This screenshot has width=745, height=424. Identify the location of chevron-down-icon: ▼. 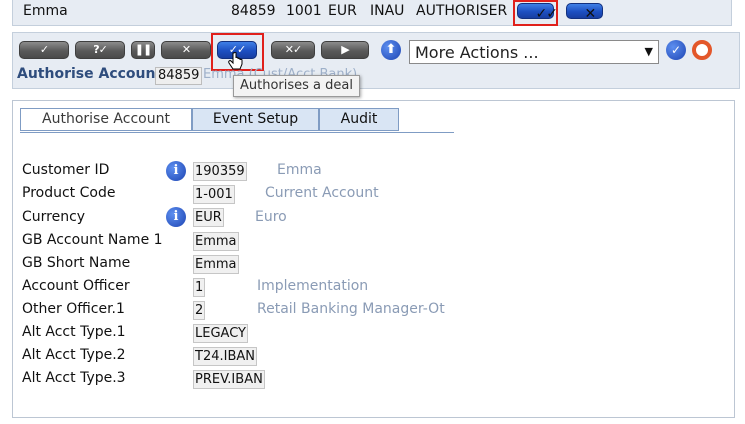
(648, 51).